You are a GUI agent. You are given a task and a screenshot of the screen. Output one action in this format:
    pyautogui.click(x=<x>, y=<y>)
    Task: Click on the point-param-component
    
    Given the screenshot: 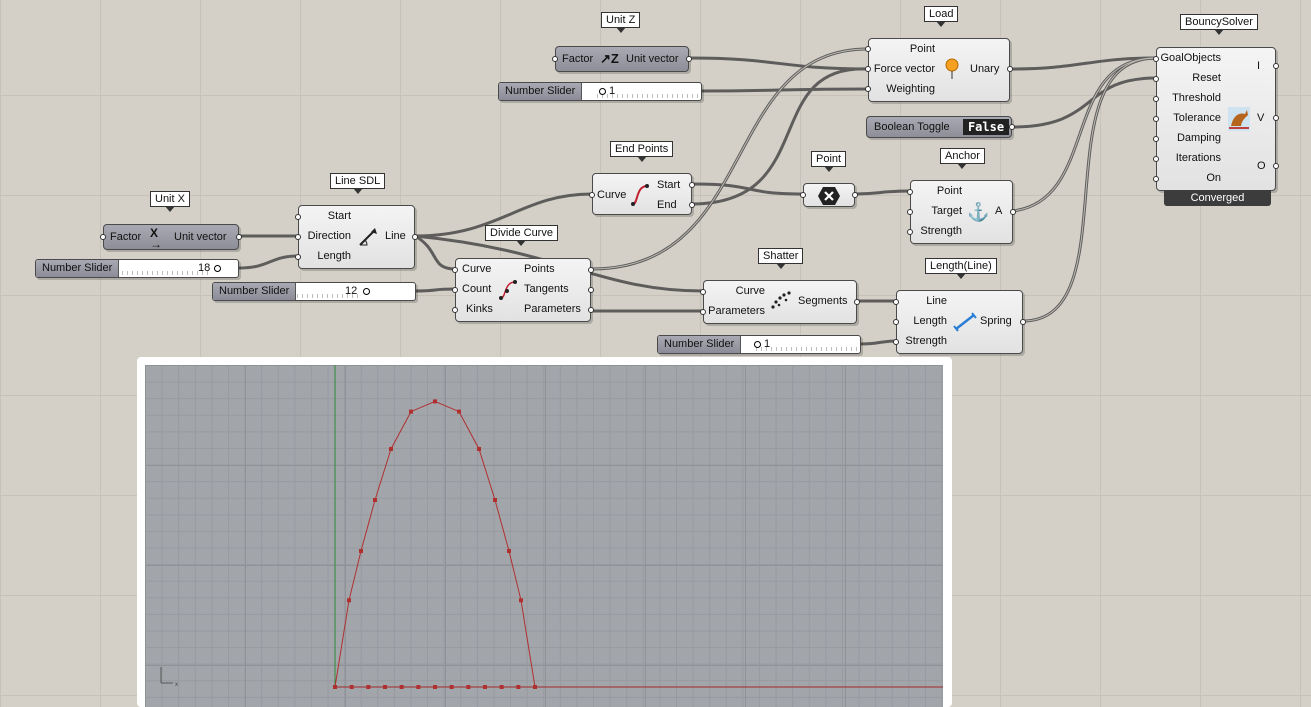 What is the action you would take?
    pyautogui.click(x=829, y=195)
    